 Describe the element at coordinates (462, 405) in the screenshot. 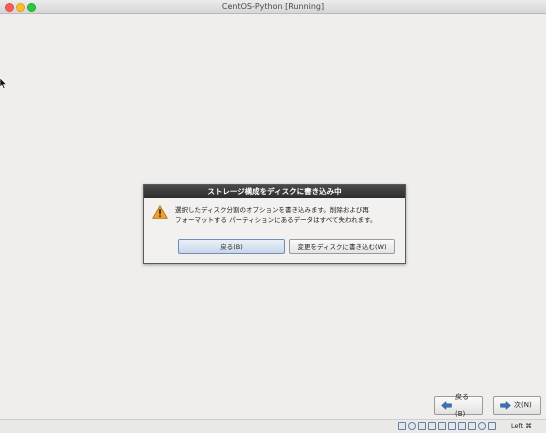

I see `back-button-label: 戻る(B)` at that location.